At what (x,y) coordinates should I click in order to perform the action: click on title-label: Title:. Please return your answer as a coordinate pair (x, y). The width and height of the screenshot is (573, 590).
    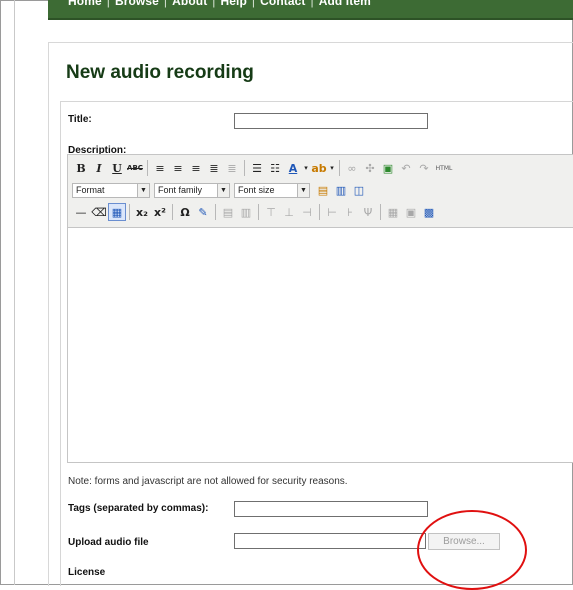
    Looking at the image, I should click on (80, 119).